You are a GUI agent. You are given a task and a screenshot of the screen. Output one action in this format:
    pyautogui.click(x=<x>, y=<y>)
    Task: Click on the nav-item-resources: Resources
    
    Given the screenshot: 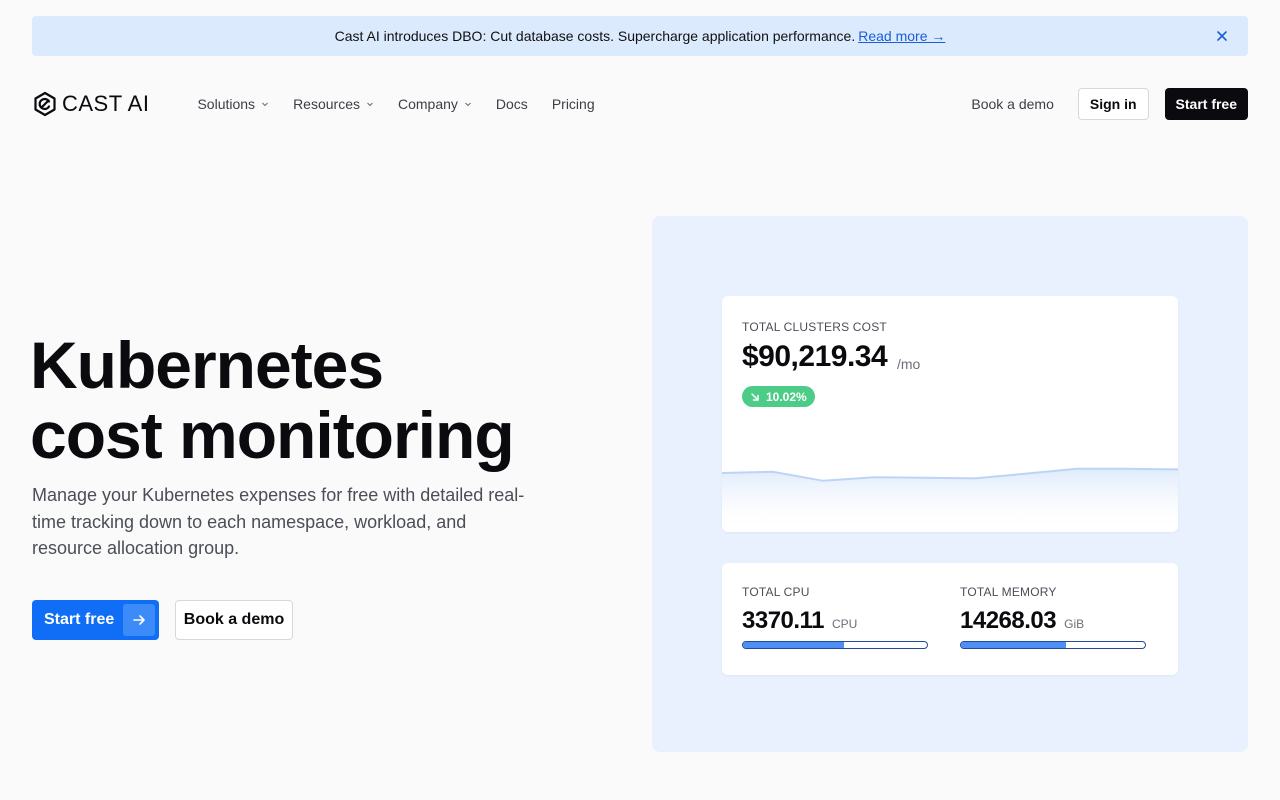 What is the action you would take?
    pyautogui.click(x=333, y=104)
    